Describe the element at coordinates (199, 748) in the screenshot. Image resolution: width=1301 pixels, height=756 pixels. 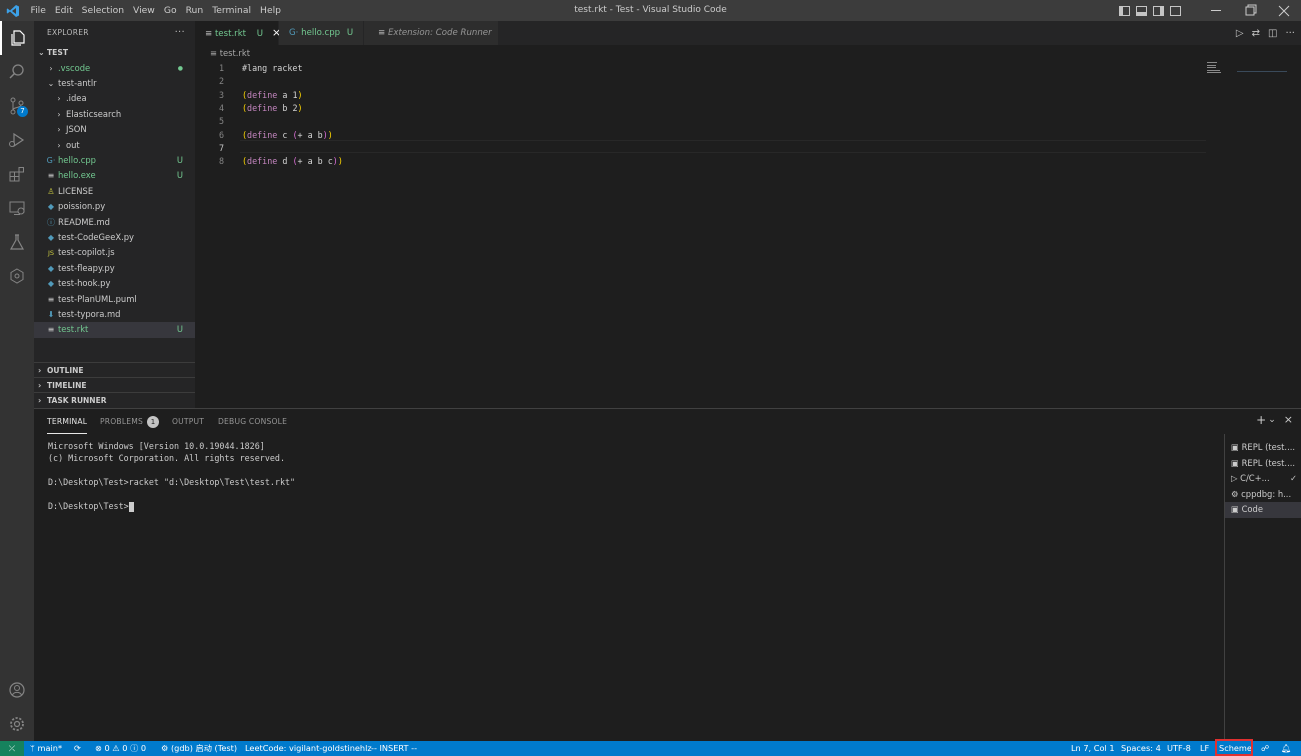
I see `debug-launch: ⚙ (gdb) 启动 (Test)` at that location.